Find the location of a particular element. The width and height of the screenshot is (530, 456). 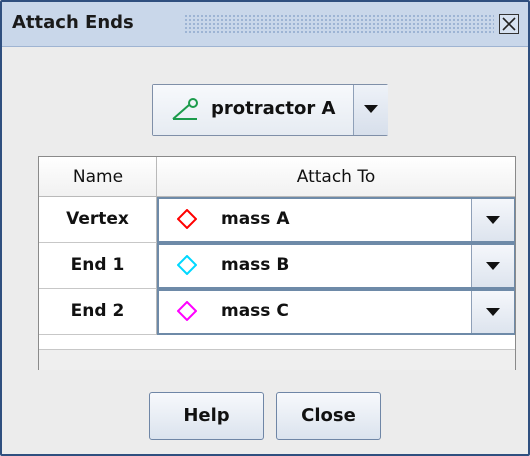

protractor-icon is located at coordinates (185, 110).